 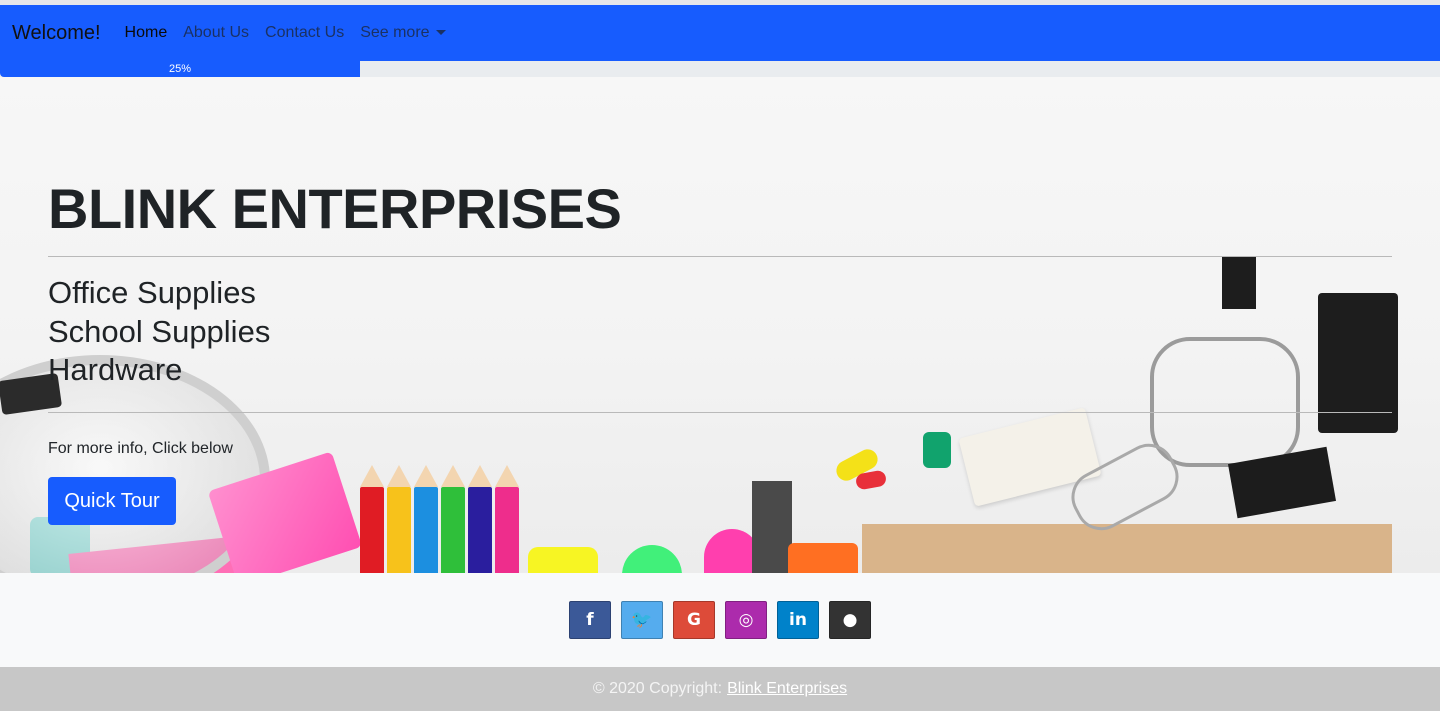 What do you see at coordinates (1239, 283) in the screenshot?
I see `binder-clip-small-image` at bounding box center [1239, 283].